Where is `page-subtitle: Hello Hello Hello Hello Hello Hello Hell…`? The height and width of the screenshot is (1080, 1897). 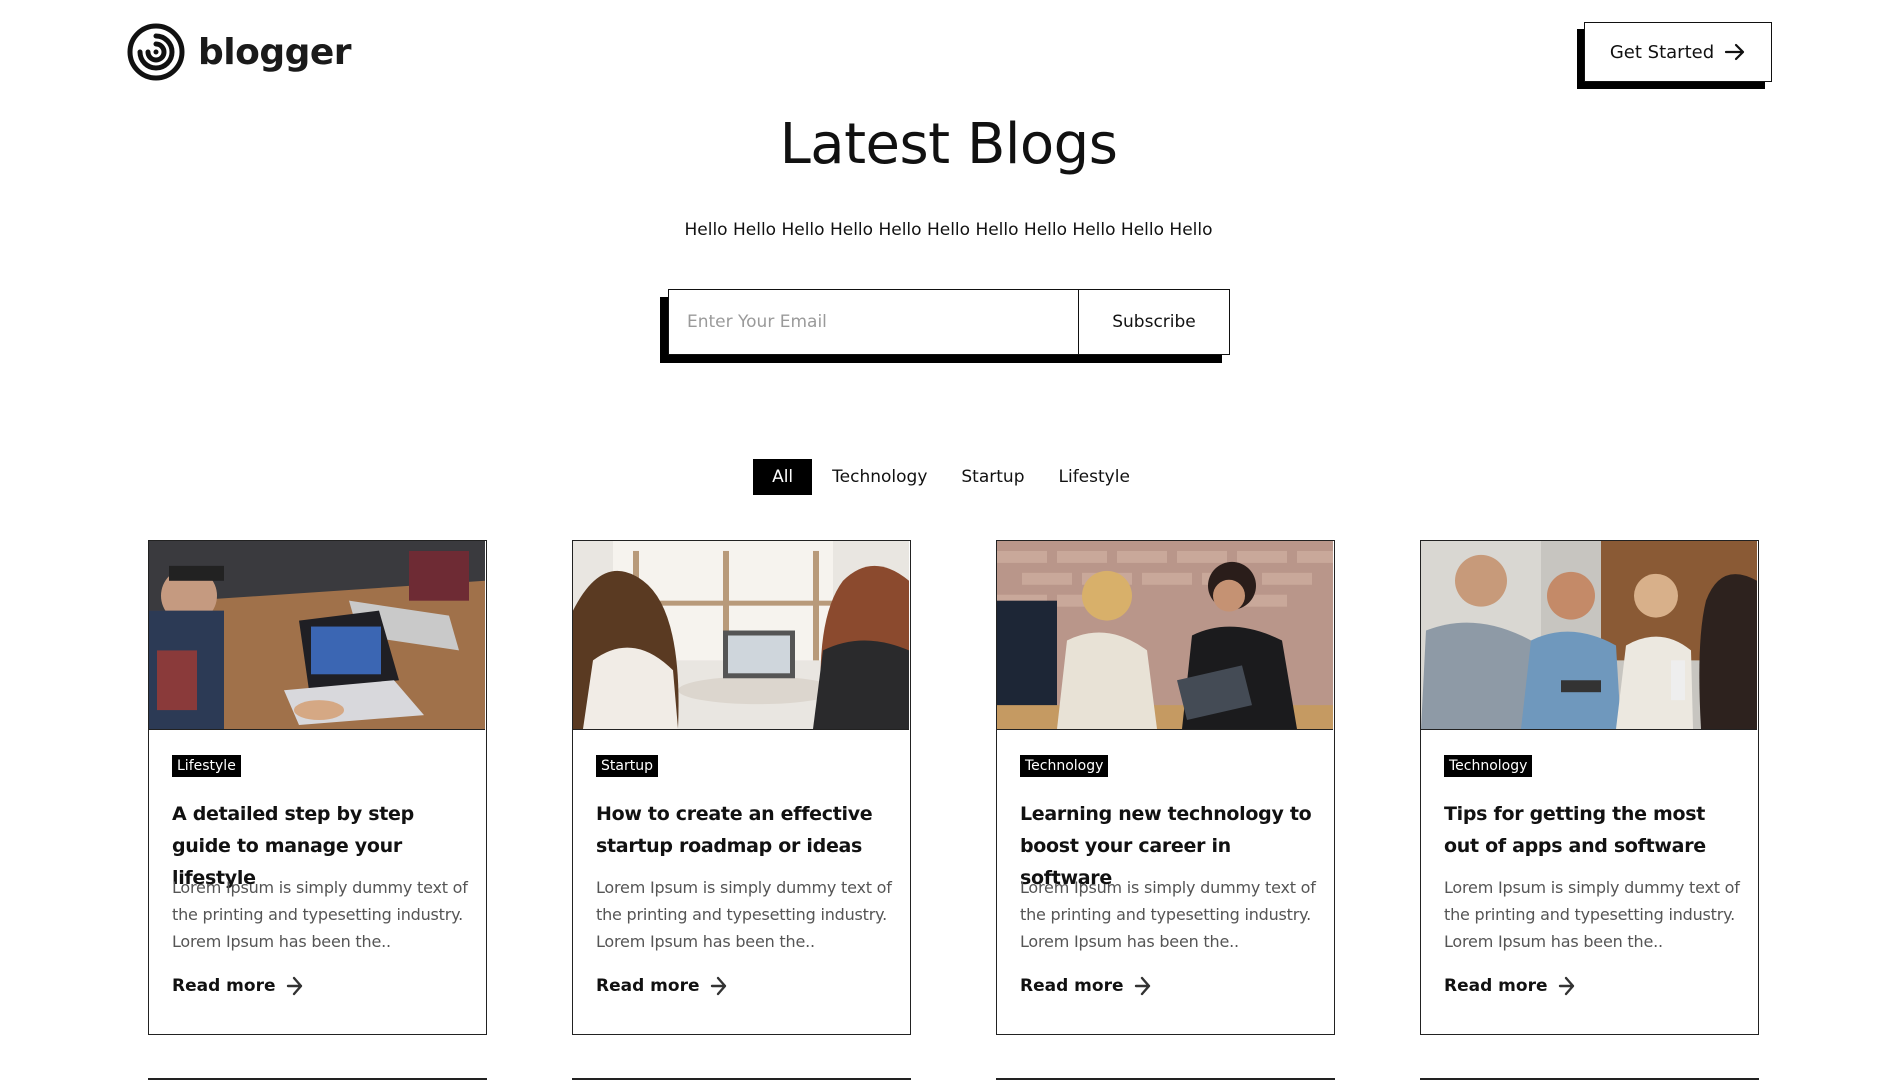
page-subtitle: Hello Hello Hello Hello Hello Hello Hell… is located at coordinates (948, 230).